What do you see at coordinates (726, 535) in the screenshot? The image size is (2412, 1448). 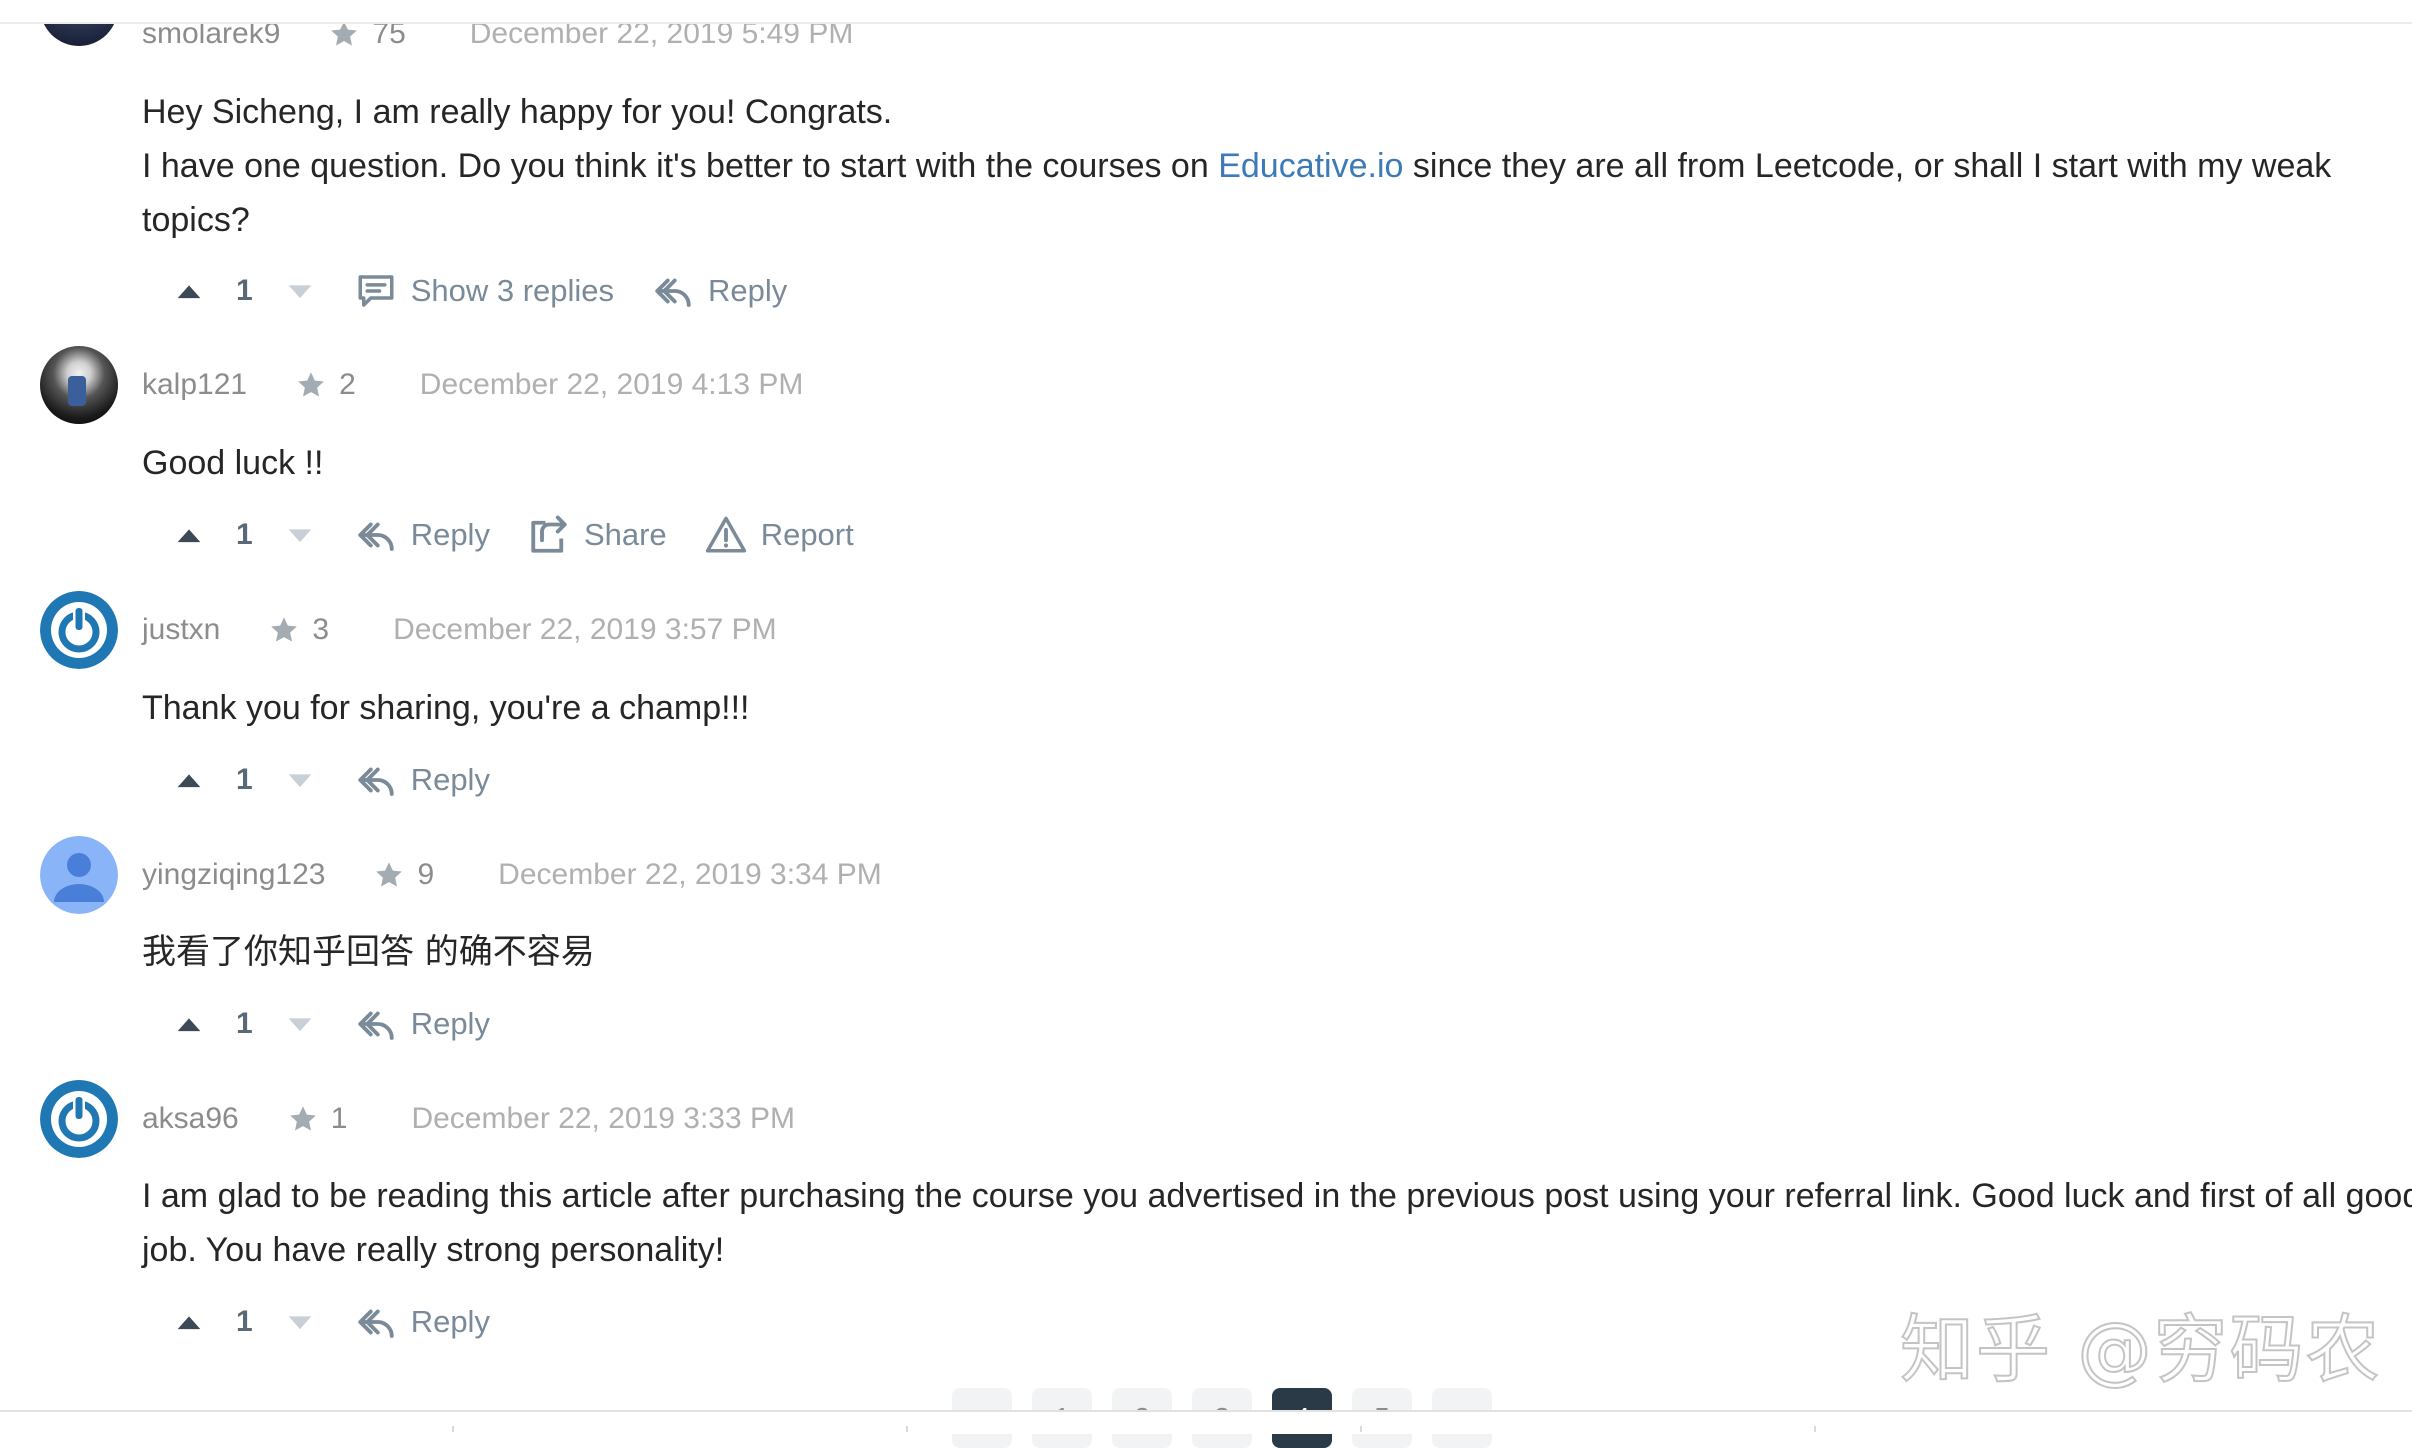 I see `warning-icon` at bounding box center [726, 535].